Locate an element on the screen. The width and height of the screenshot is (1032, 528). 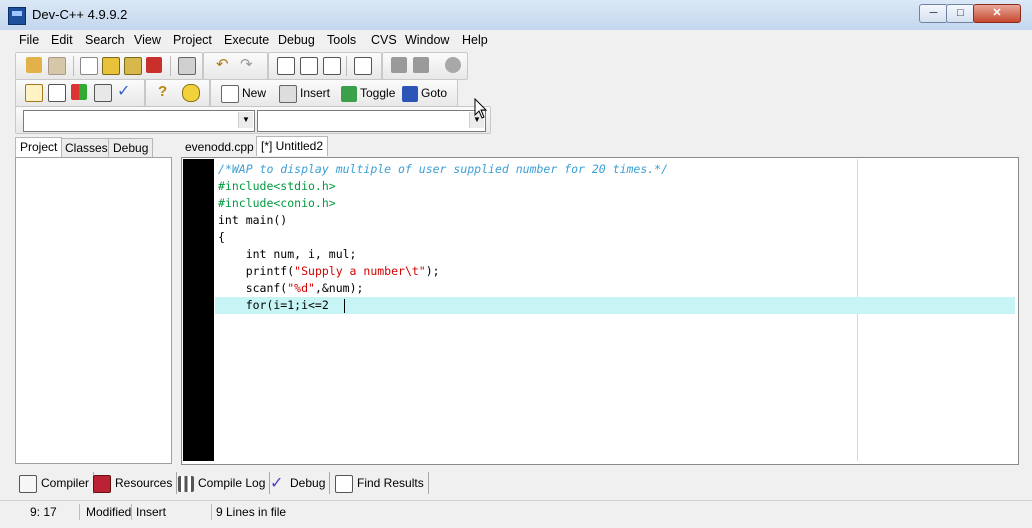
tab-untitled2: [*] Untitled2 is located at coordinates (292, 146).